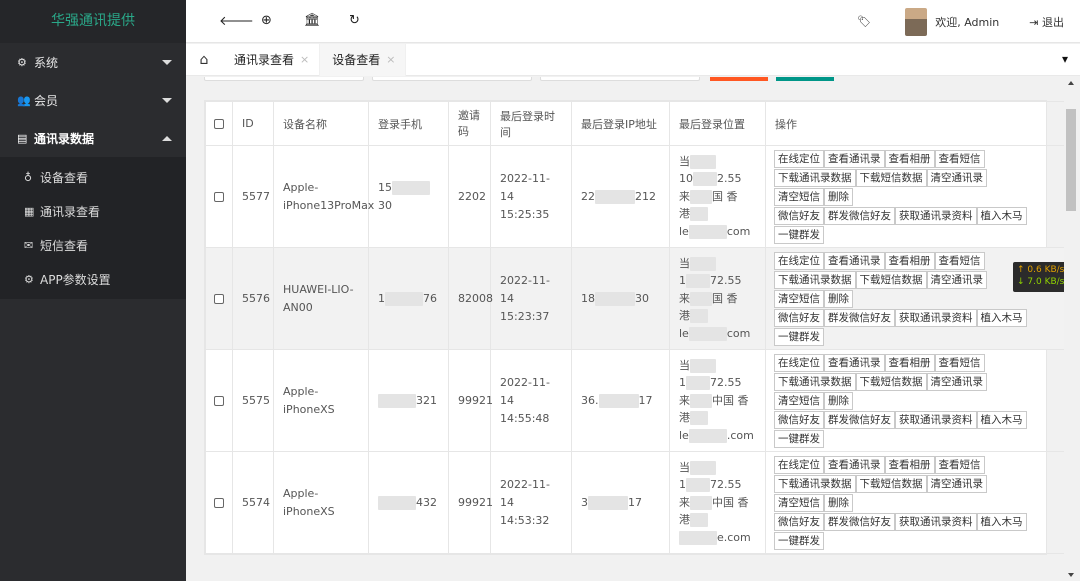  Describe the element at coordinates (309, 400) in the screenshot. I see `device-name: Apple-iPhoneXS` at that location.